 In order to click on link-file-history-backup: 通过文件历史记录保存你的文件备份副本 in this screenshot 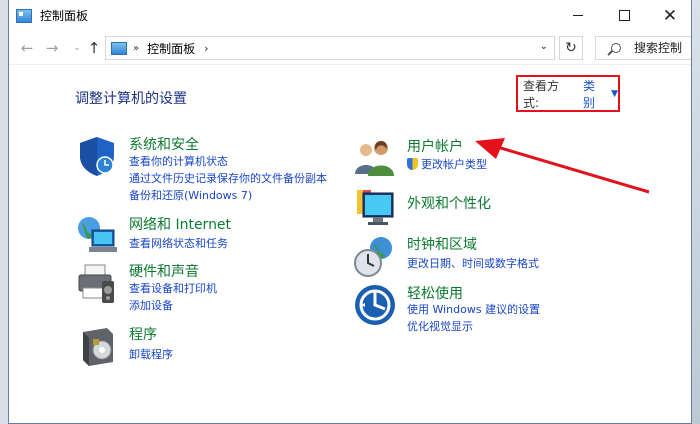, I will do `click(228, 178)`.